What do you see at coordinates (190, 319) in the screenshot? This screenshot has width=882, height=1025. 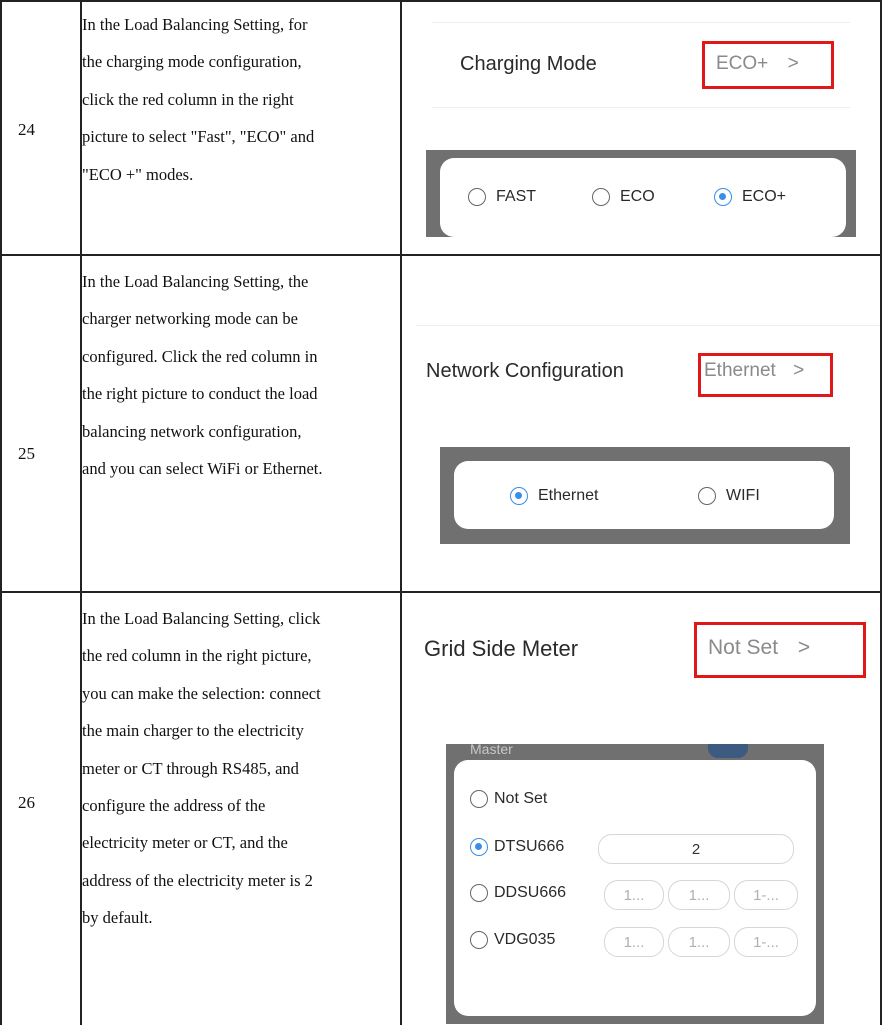 I see `desc-line: charger networking mode can be` at bounding box center [190, 319].